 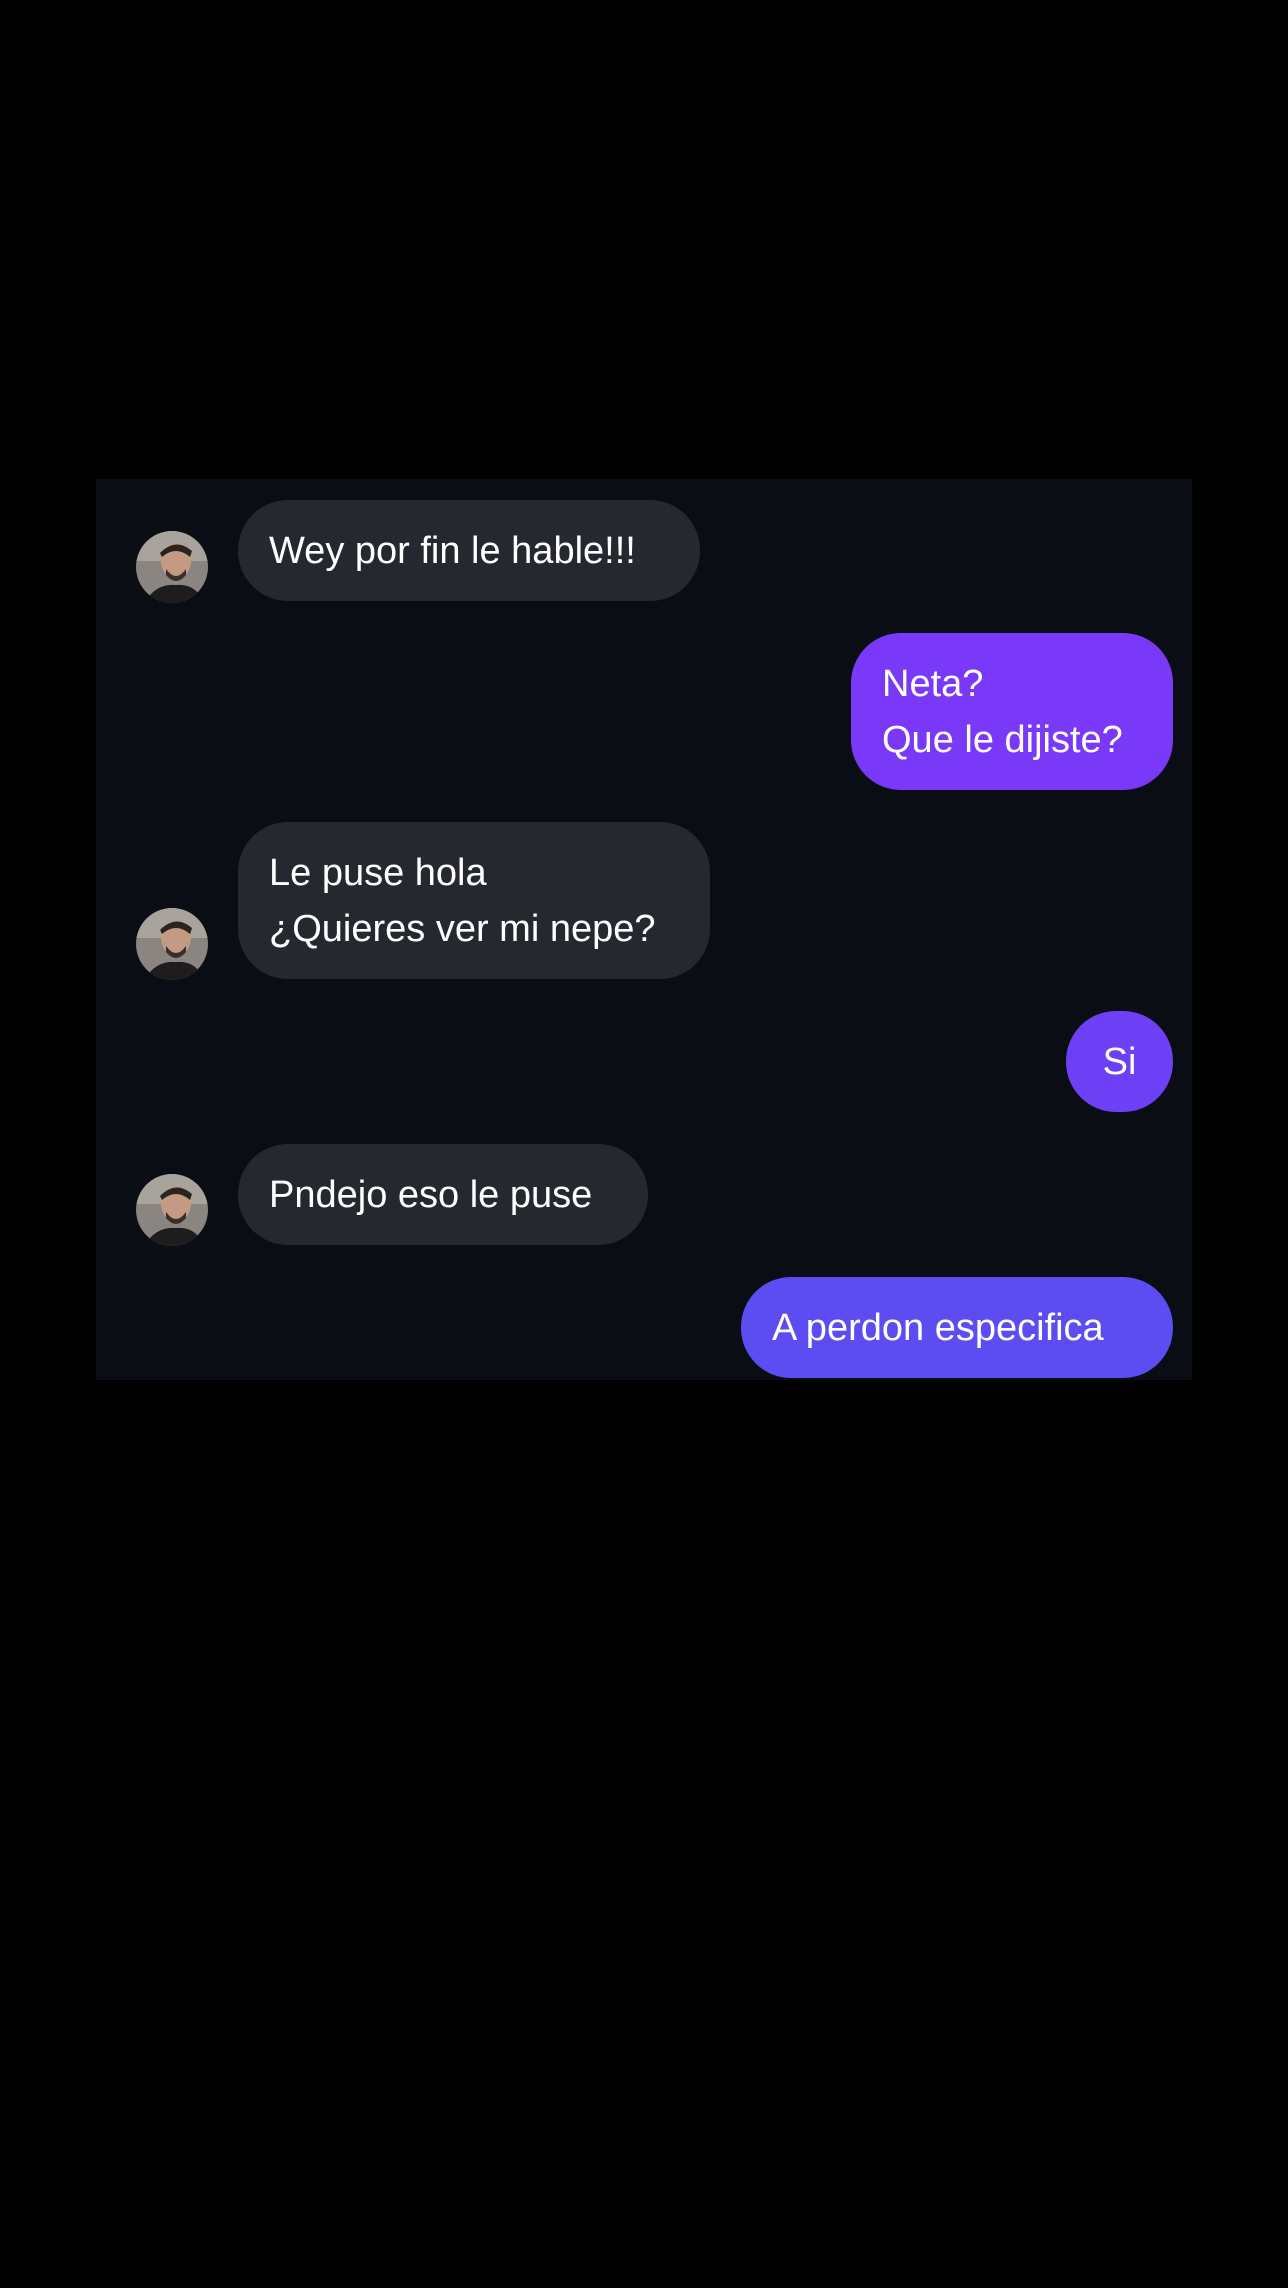 What do you see at coordinates (1012, 711) in the screenshot?
I see `outgoing-message-bubble: Neta? Que le dijiste?` at bounding box center [1012, 711].